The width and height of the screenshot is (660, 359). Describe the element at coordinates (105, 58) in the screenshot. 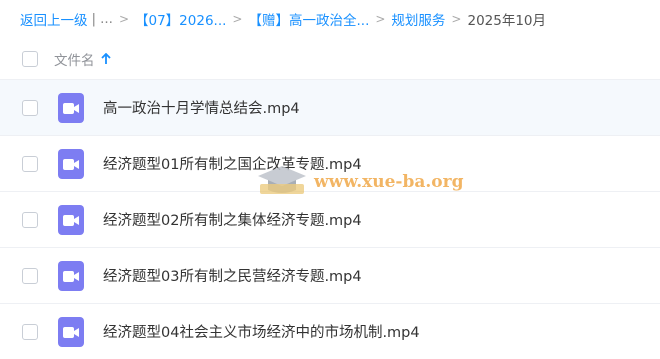

I see `sort-arrow-up-icon` at that location.